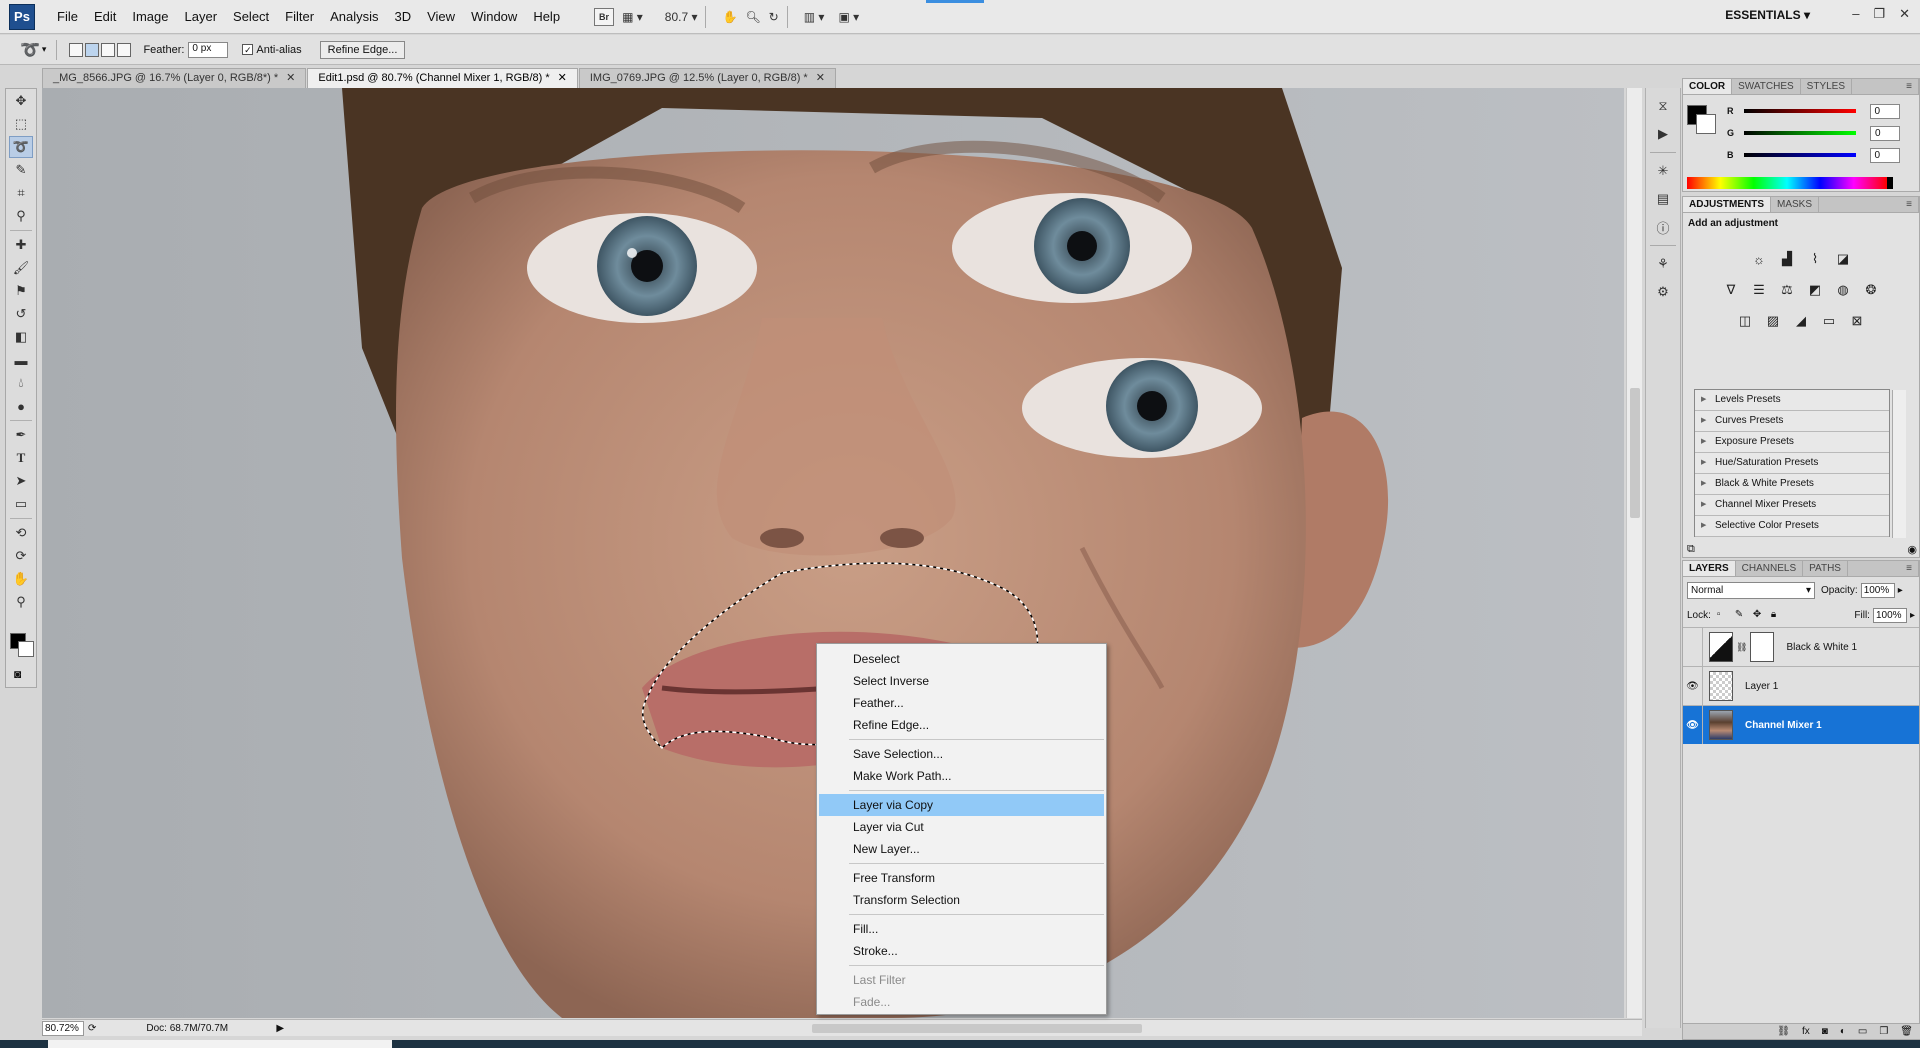 This screenshot has height=1048, width=1920. What do you see at coordinates (21, 481) in the screenshot?
I see `path-selection-tool-icon: ➤` at bounding box center [21, 481].